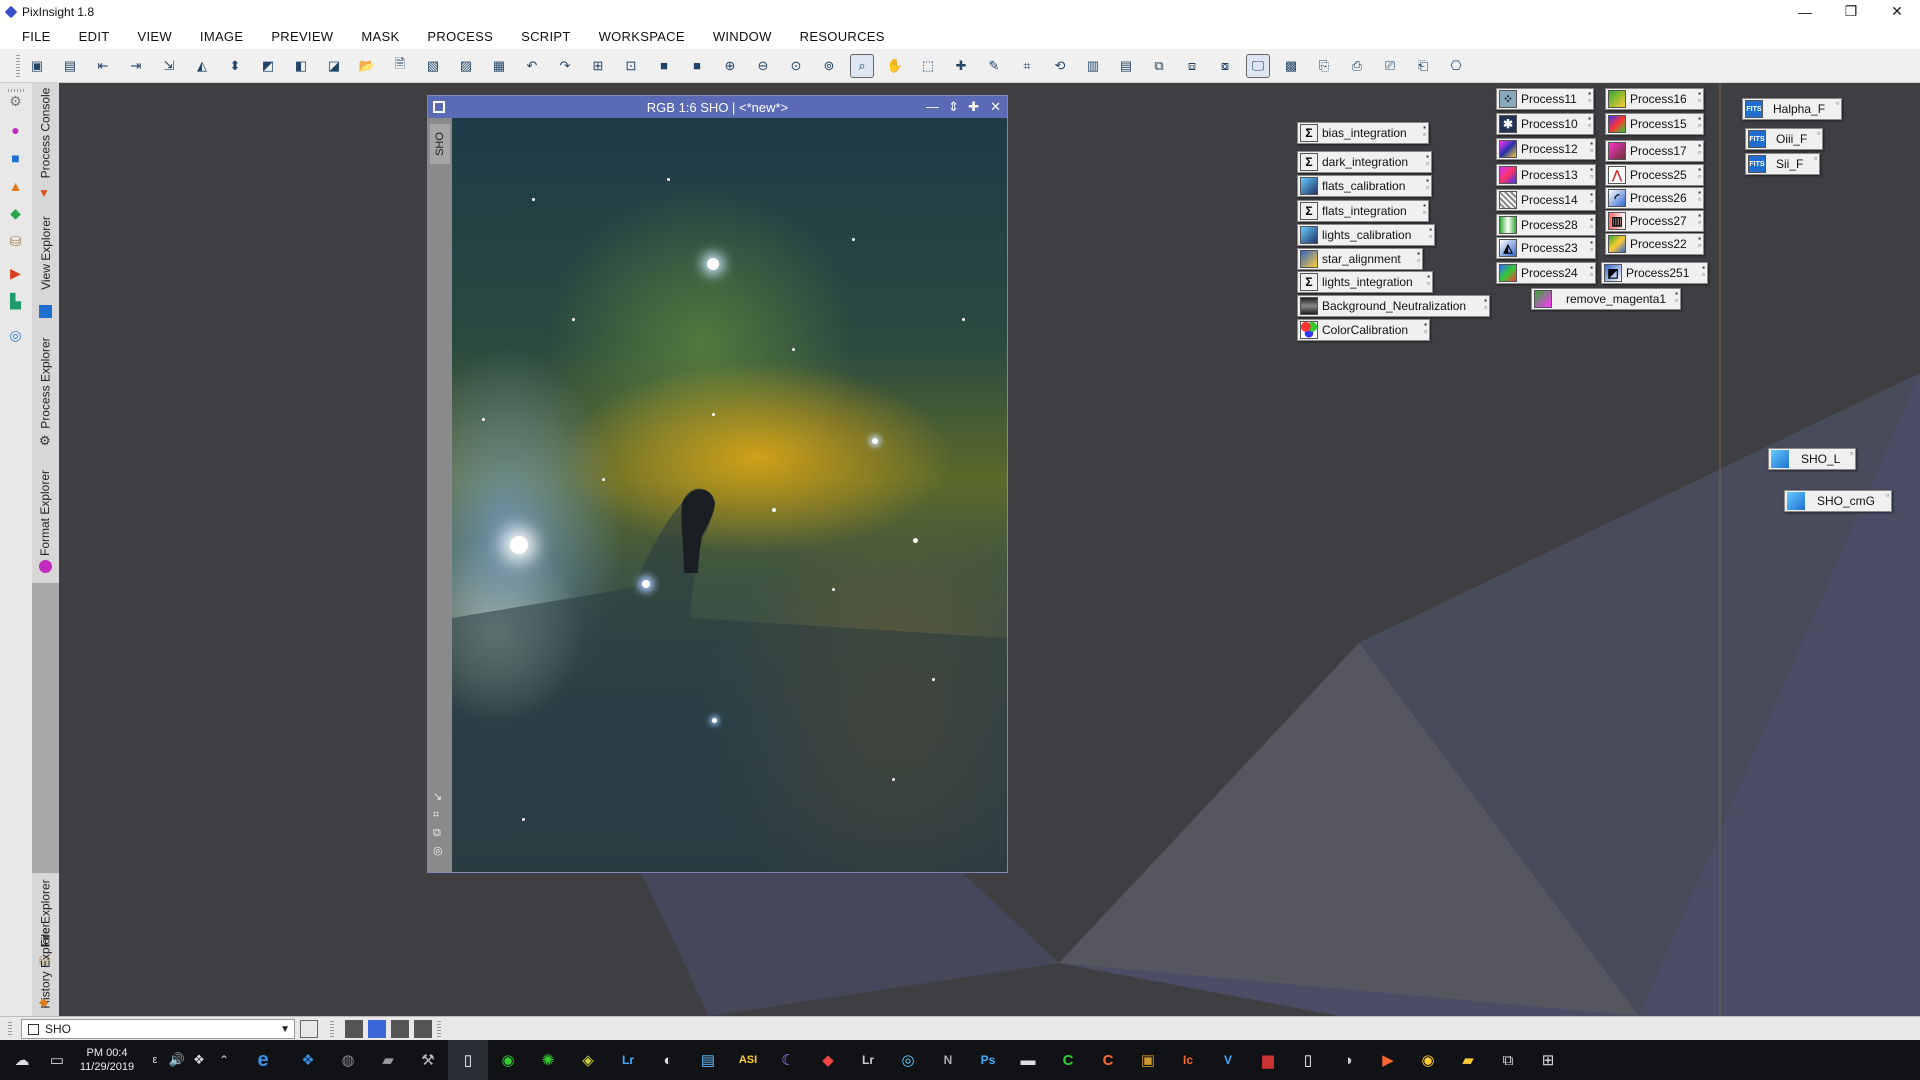 This screenshot has height=1080, width=1920. What do you see at coordinates (1348, 1060) in the screenshot?
I see `app-icon-20: ◑` at bounding box center [1348, 1060].